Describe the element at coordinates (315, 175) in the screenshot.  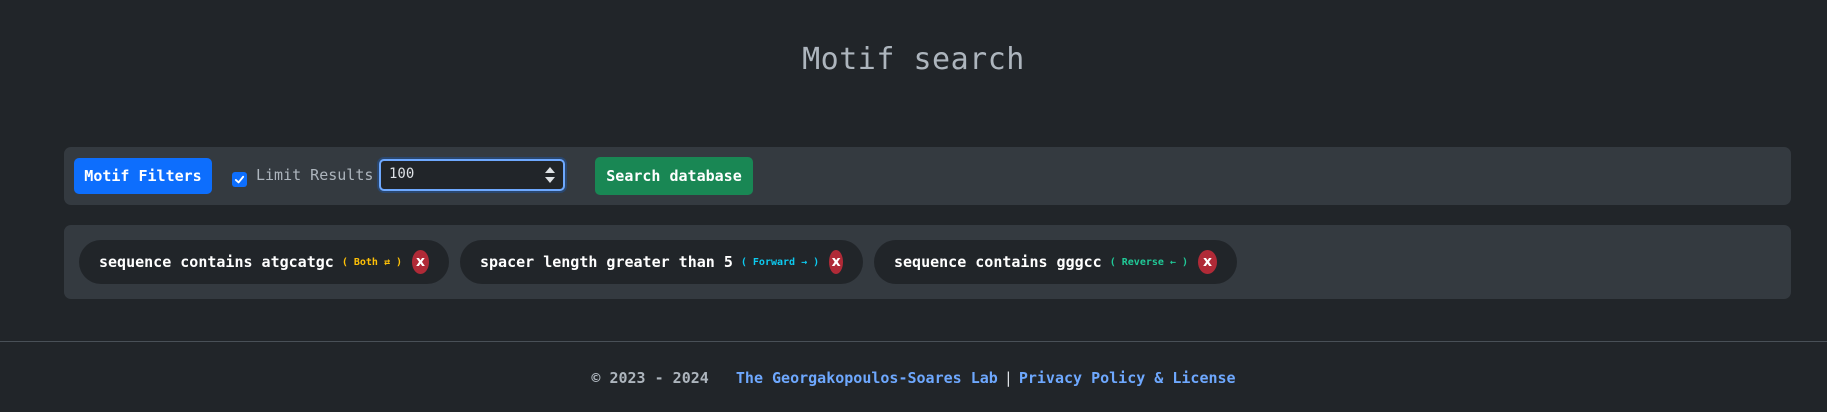
I see `limit-results-label: Limit Results` at that location.